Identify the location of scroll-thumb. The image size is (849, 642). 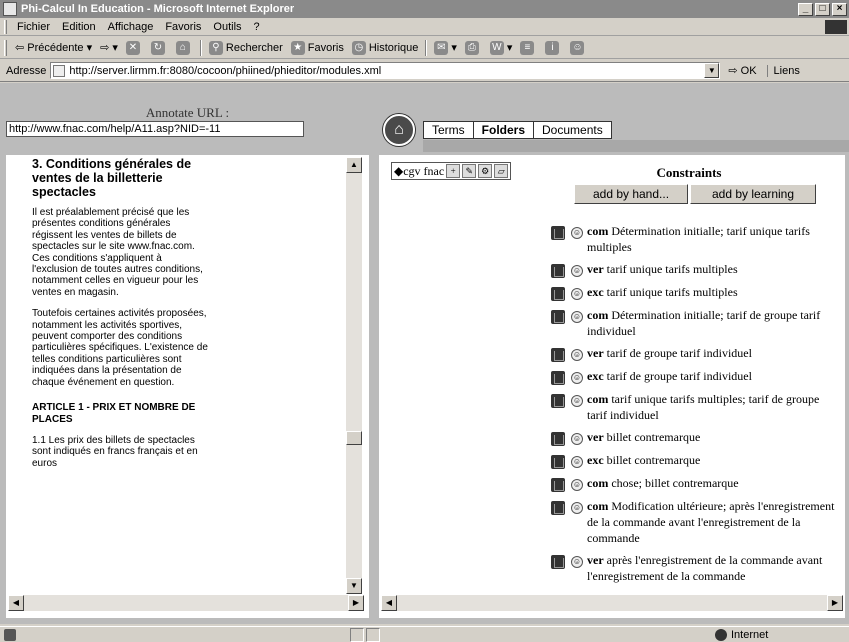
(354, 438).